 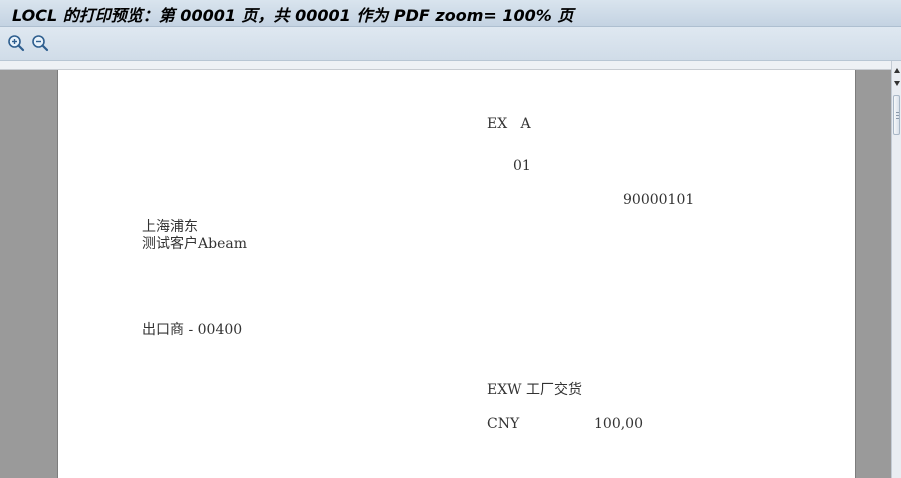 I want to click on header-line-2: 01, so click(x=522, y=166).